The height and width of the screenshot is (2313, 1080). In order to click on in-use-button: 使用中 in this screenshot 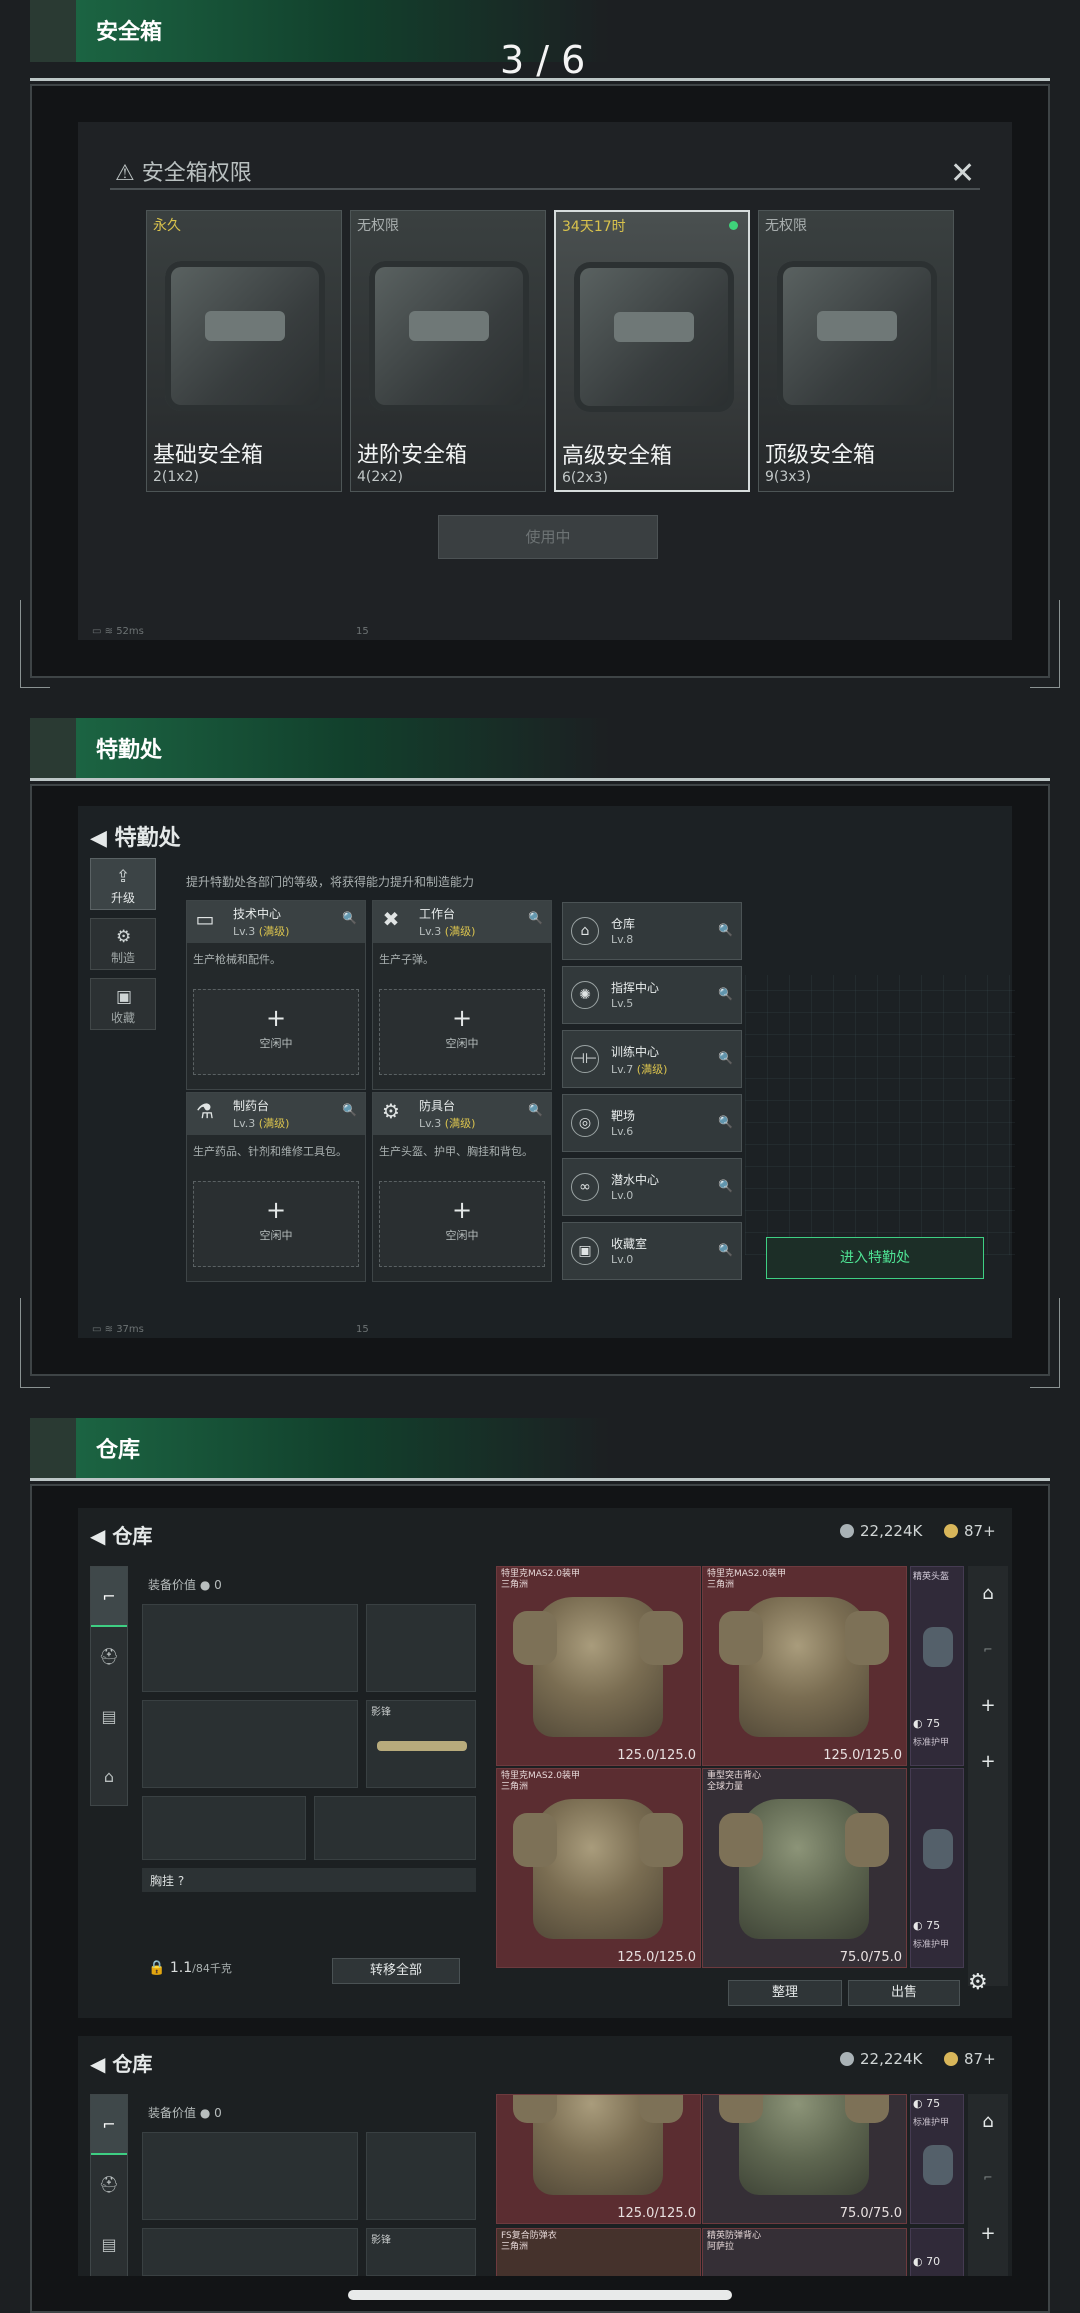, I will do `click(548, 537)`.